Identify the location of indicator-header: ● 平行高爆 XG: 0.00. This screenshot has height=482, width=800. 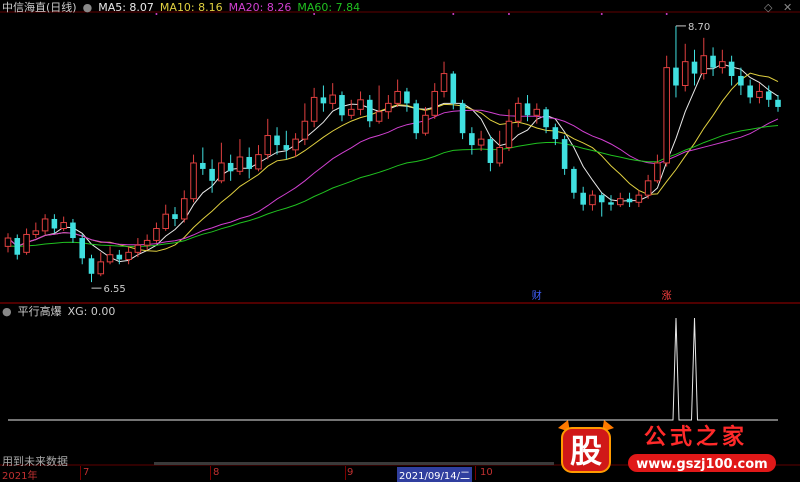
(61, 312).